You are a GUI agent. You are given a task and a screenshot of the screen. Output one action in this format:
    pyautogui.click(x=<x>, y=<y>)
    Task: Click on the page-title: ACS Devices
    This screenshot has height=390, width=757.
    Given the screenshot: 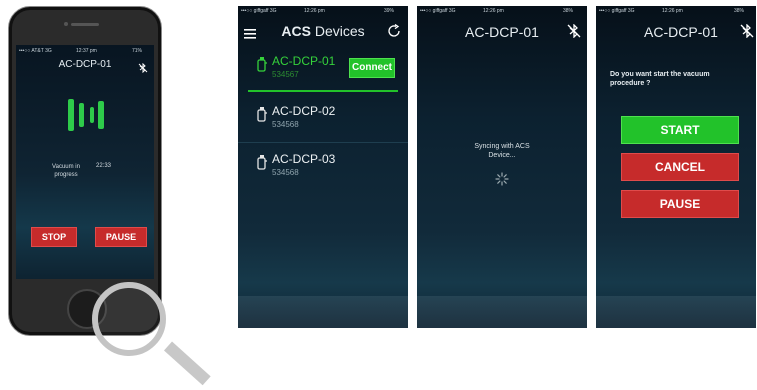 What is the action you would take?
    pyautogui.click(x=323, y=31)
    